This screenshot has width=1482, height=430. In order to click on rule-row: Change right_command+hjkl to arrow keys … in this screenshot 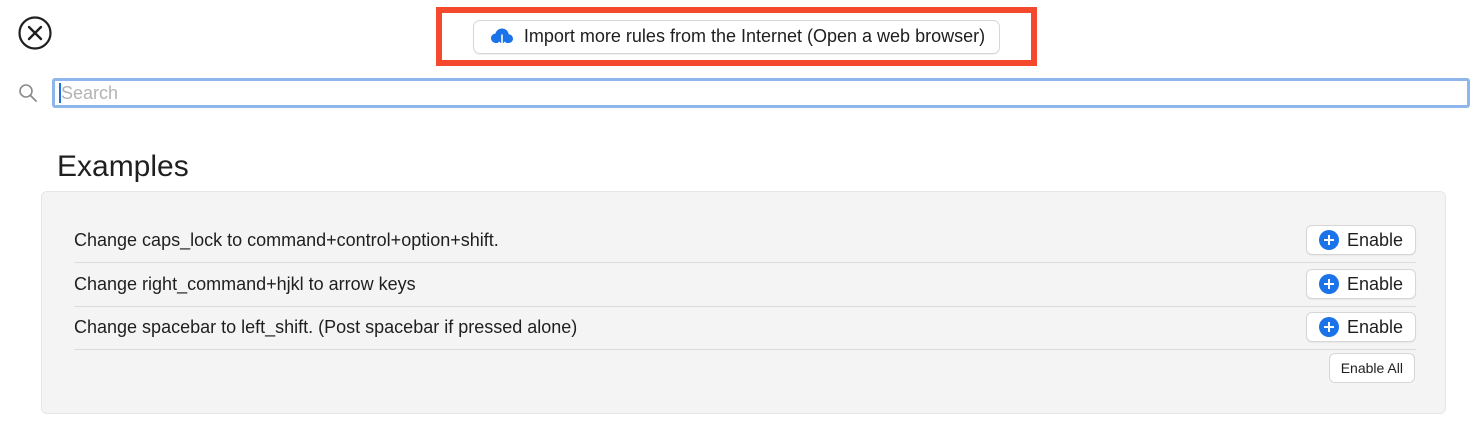, I will do `click(745, 284)`.